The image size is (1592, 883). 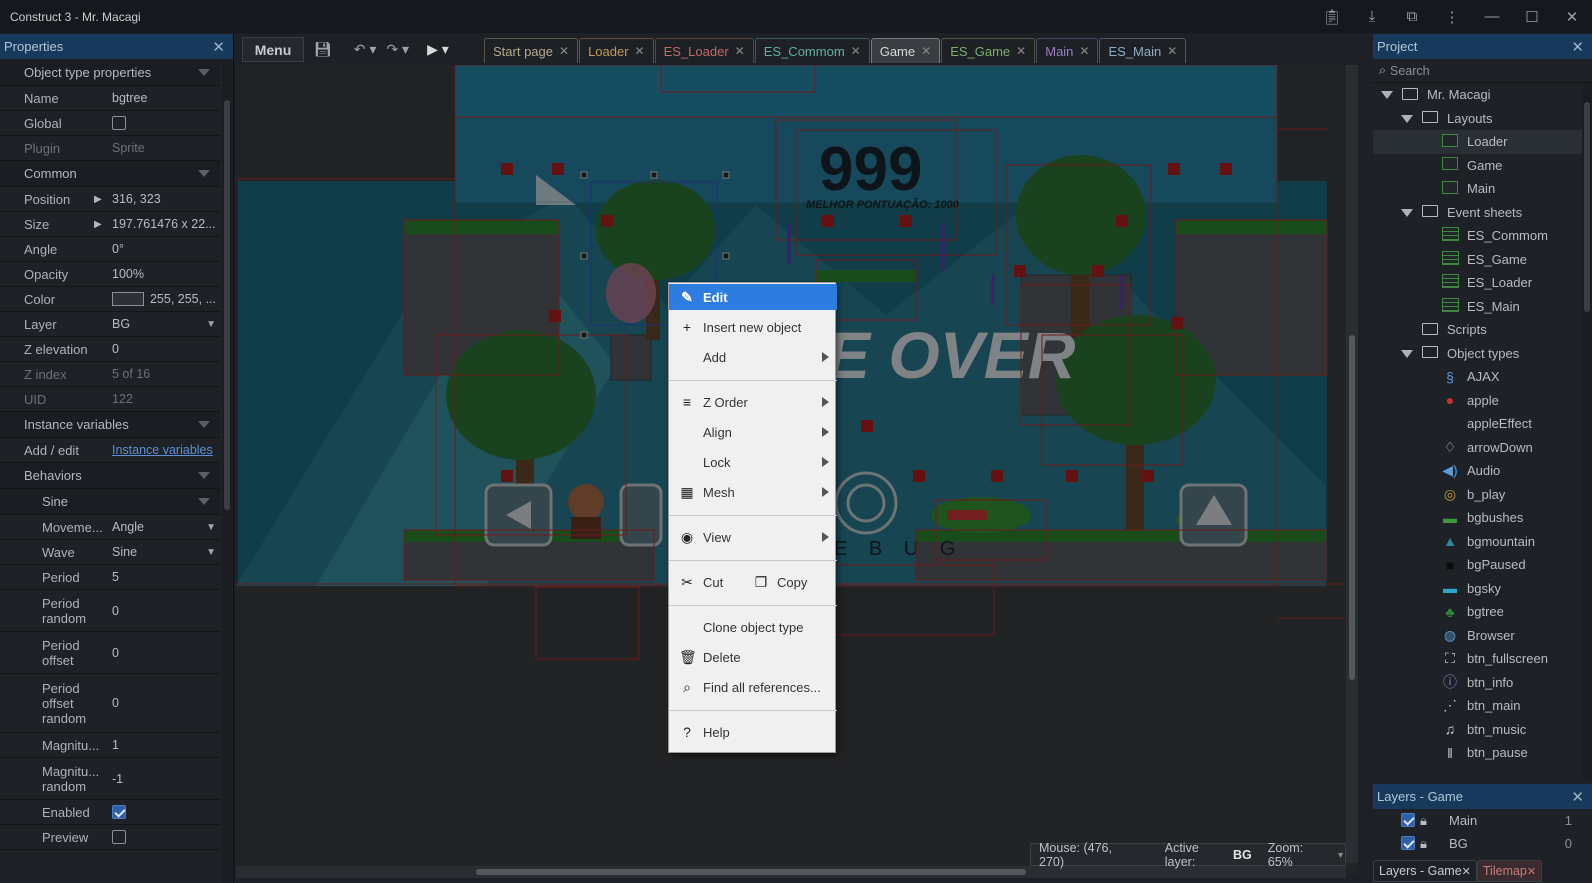 What do you see at coordinates (1482, 119) in the screenshot?
I see `tree-item-layouts: Layouts` at bounding box center [1482, 119].